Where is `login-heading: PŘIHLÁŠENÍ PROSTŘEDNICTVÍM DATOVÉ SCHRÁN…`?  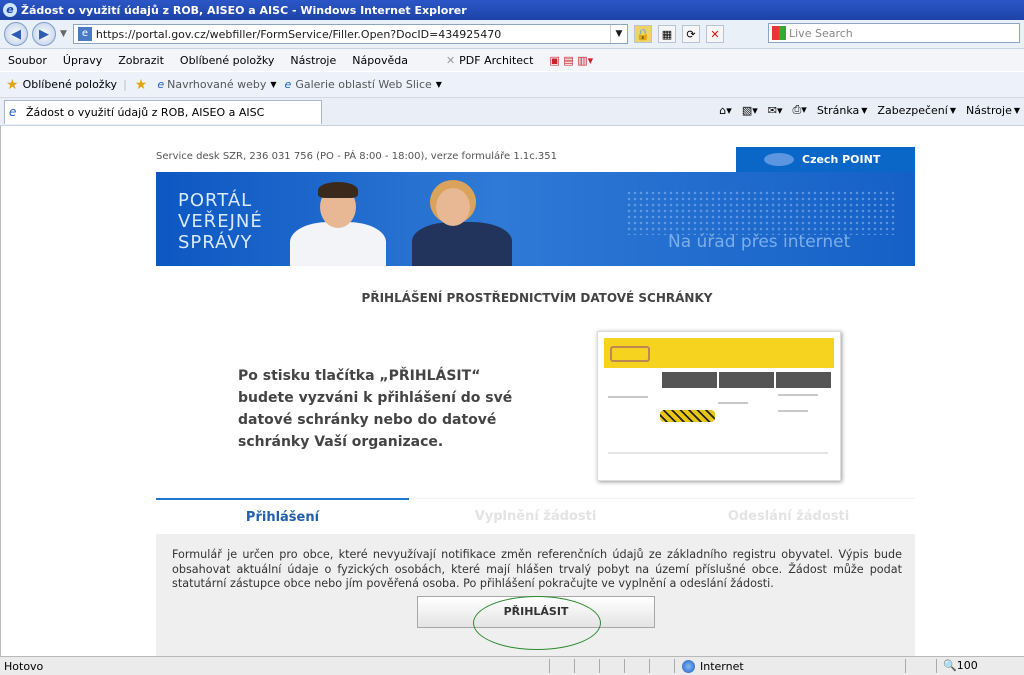 login-heading: PŘIHLÁŠENÍ PROSTŘEDNICTVÍM DATOVÉ SCHRÁN… is located at coordinates (512, 298).